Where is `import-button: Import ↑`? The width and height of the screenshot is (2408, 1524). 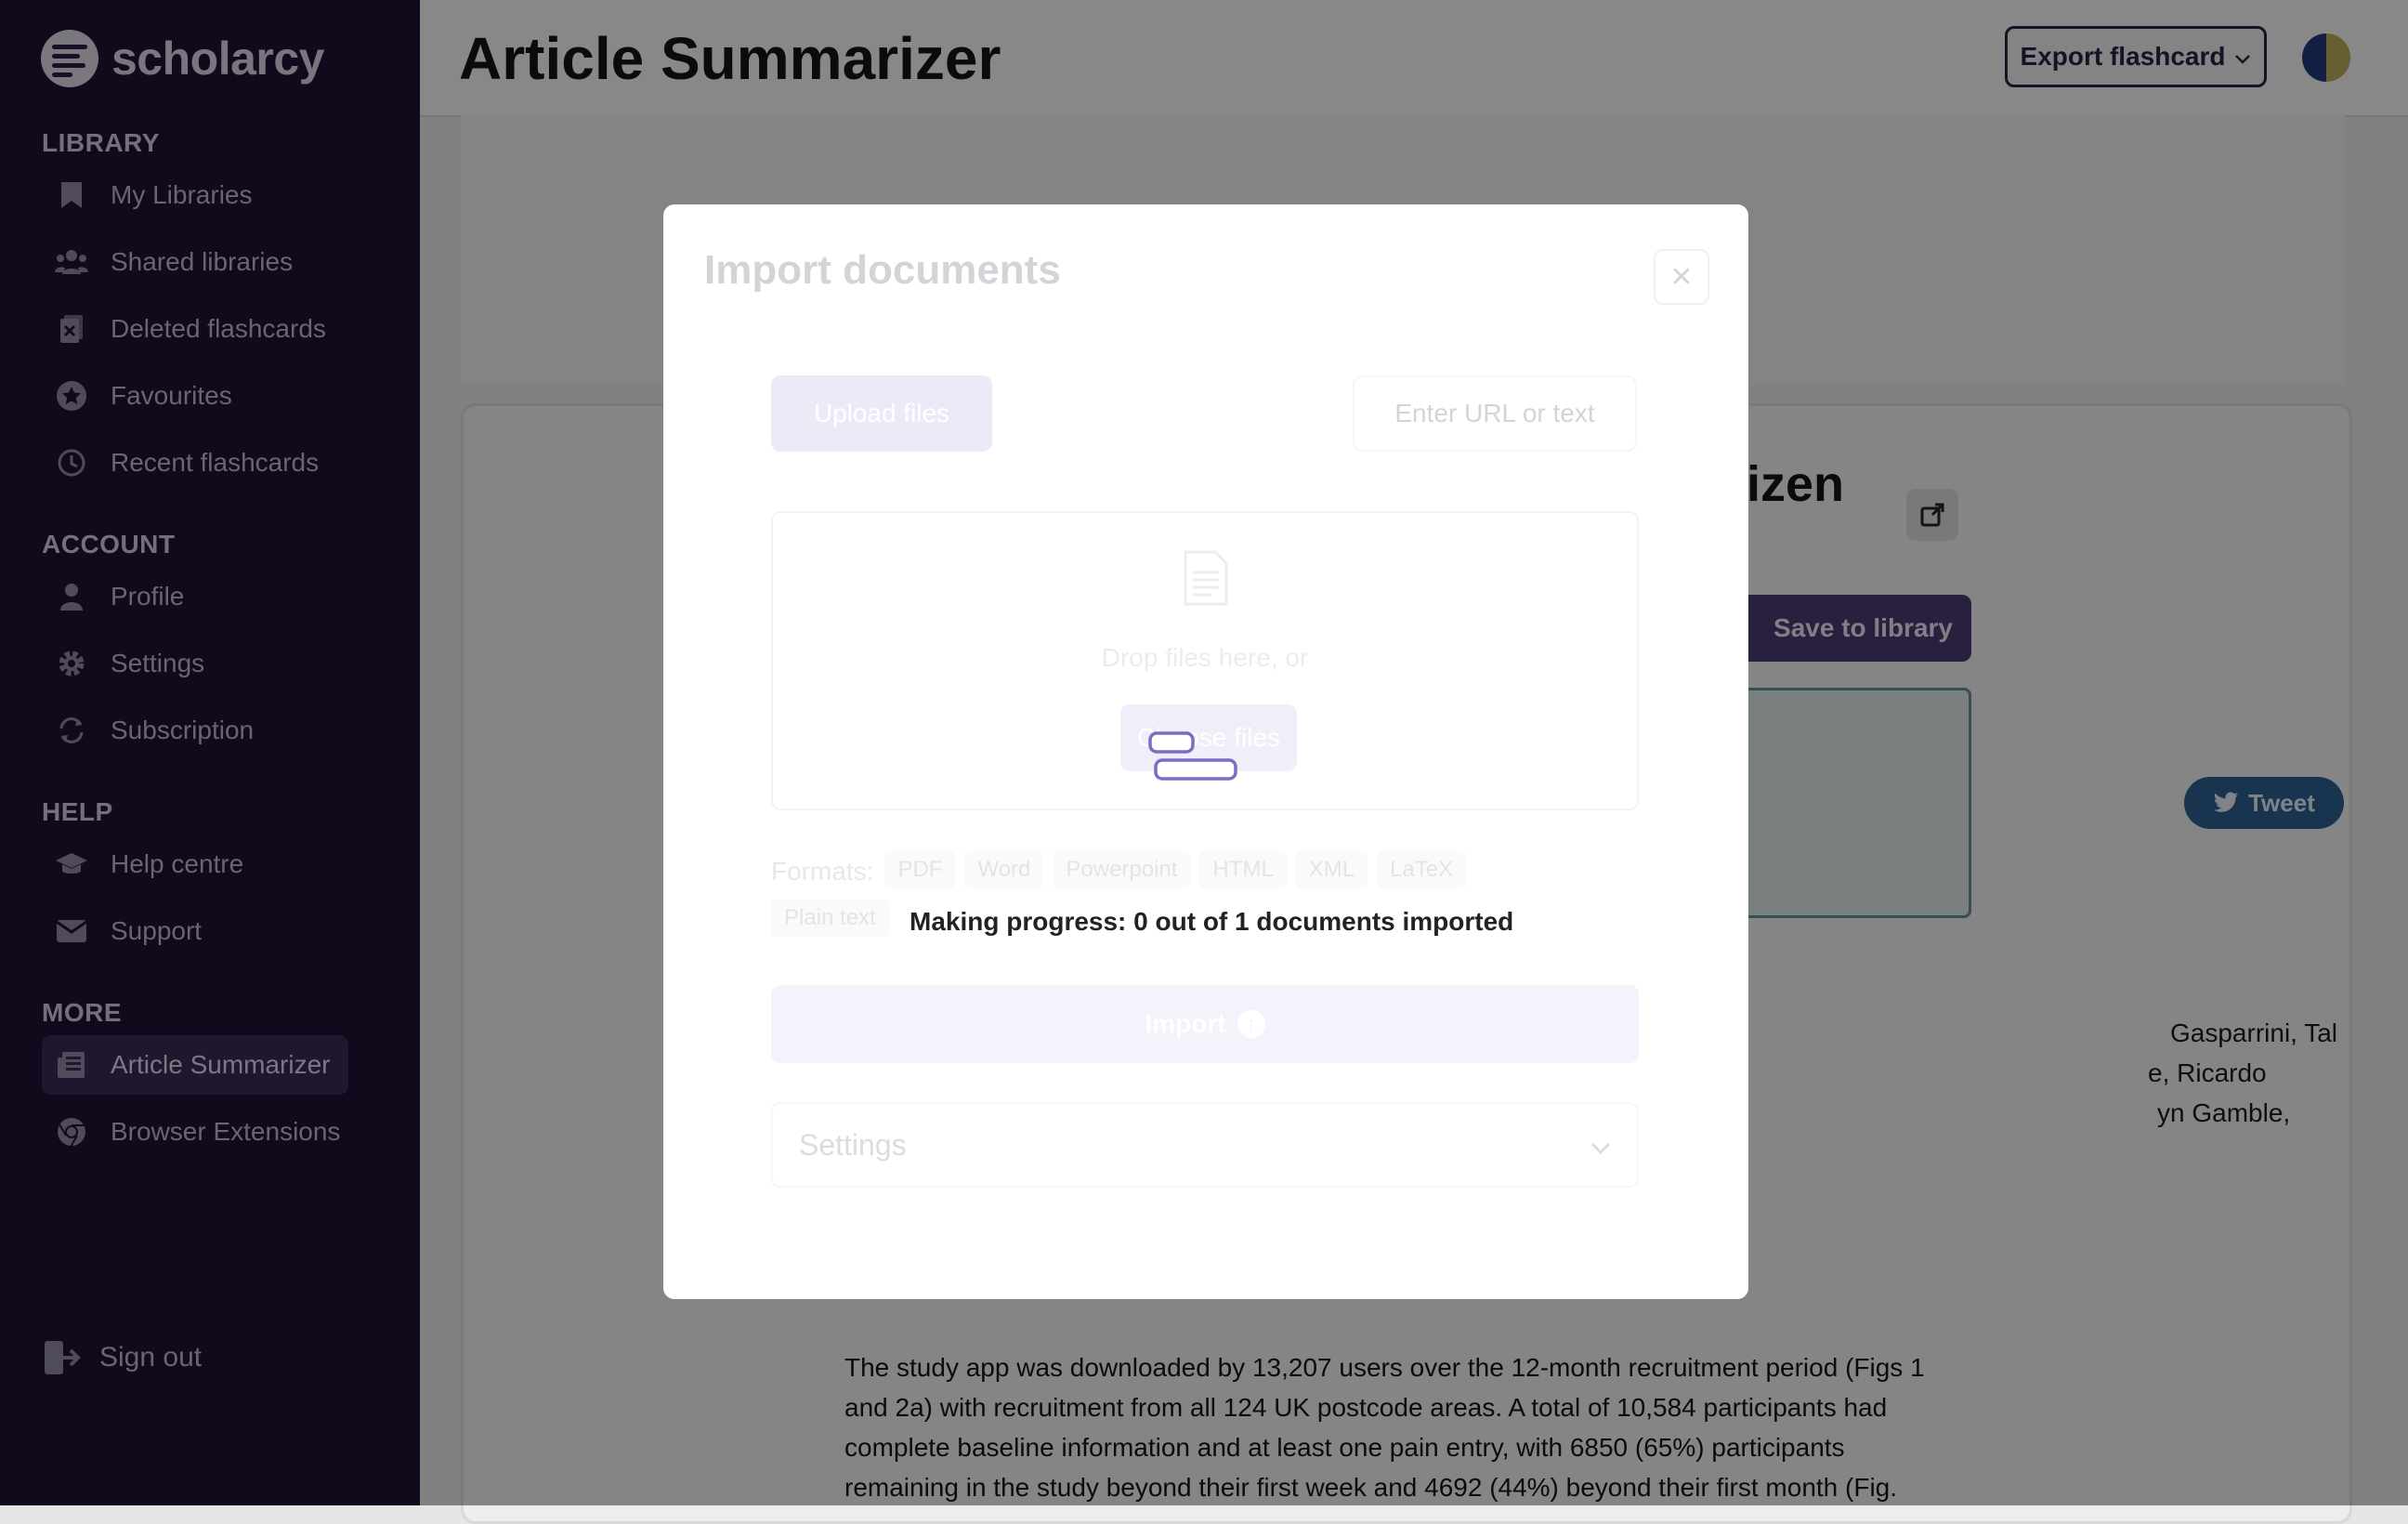
import-button: Import ↑ is located at coordinates (1205, 1024).